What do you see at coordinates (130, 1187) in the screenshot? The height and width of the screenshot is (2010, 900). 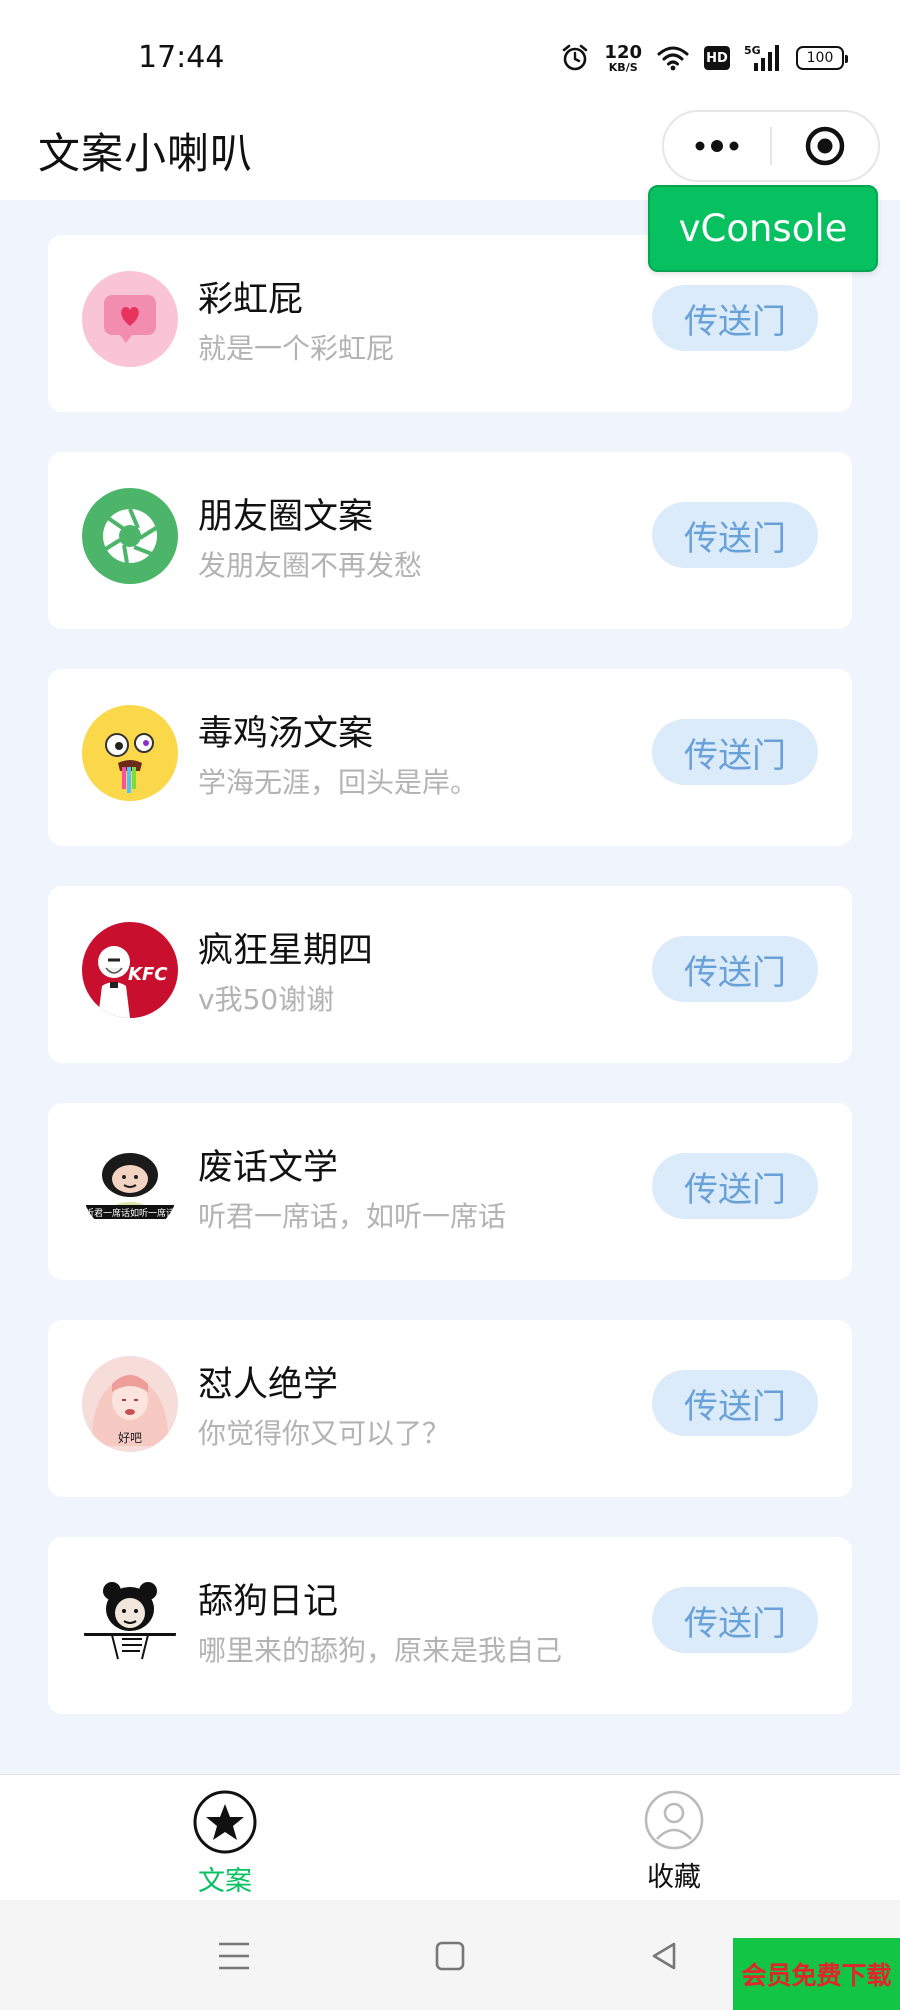 I see `meme-panda-icon: 听君一席话如听一席话` at bounding box center [130, 1187].